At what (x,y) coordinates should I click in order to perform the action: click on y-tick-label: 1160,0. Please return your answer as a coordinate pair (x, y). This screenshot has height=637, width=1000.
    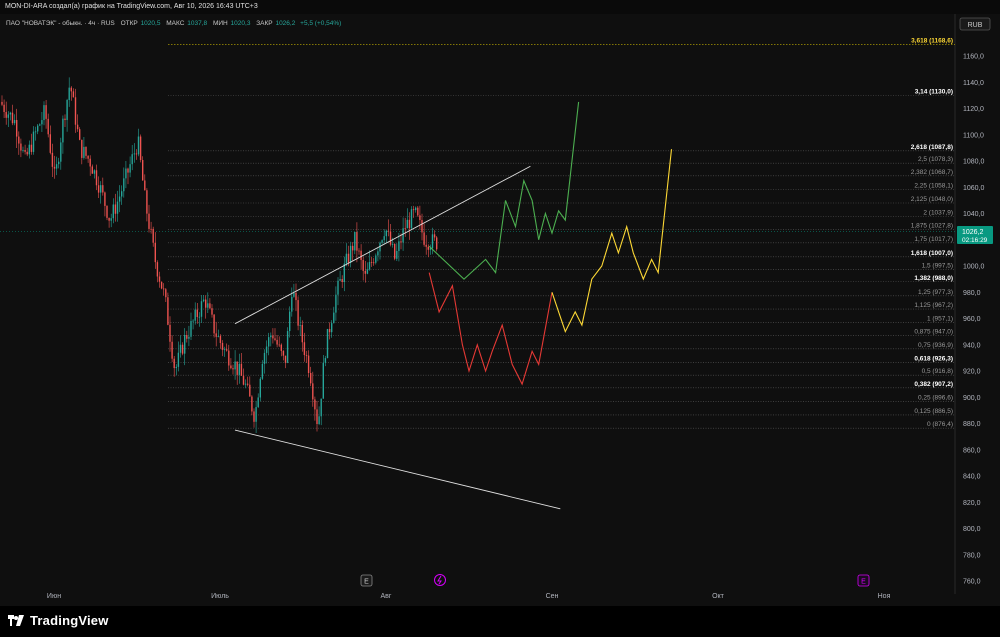
    Looking at the image, I should click on (973, 57).